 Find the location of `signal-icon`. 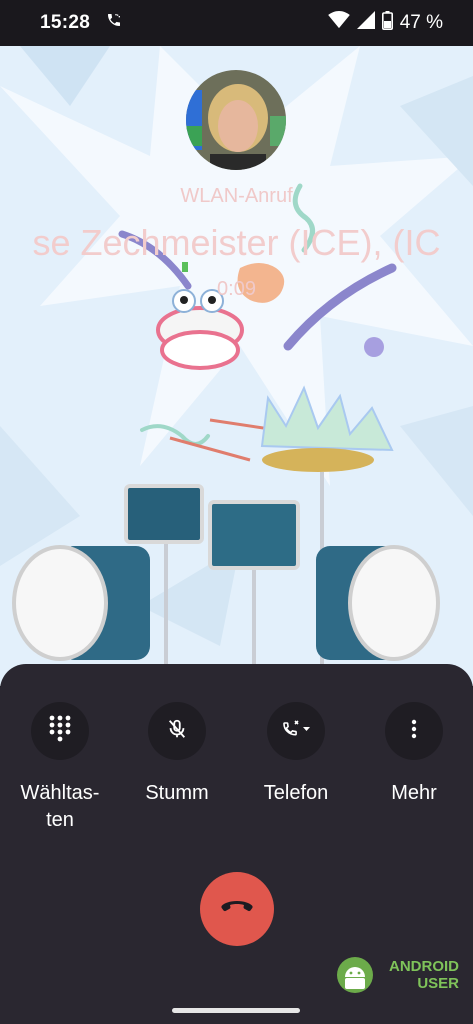

signal-icon is located at coordinates (365, 23).